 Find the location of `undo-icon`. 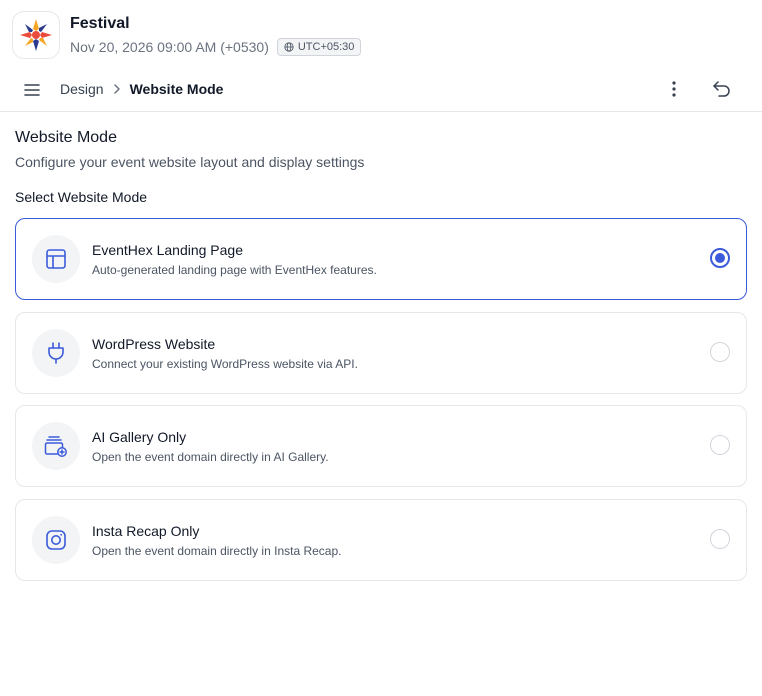

undo-icon is located at coordinates (722, 89).